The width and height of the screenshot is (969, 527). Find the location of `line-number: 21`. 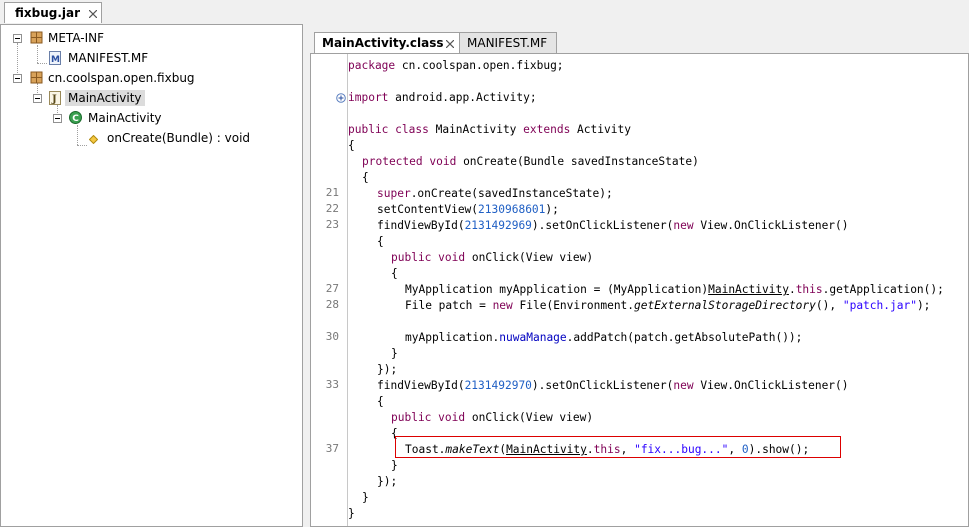

line-number: 21 is located at coordinates (332, 192).